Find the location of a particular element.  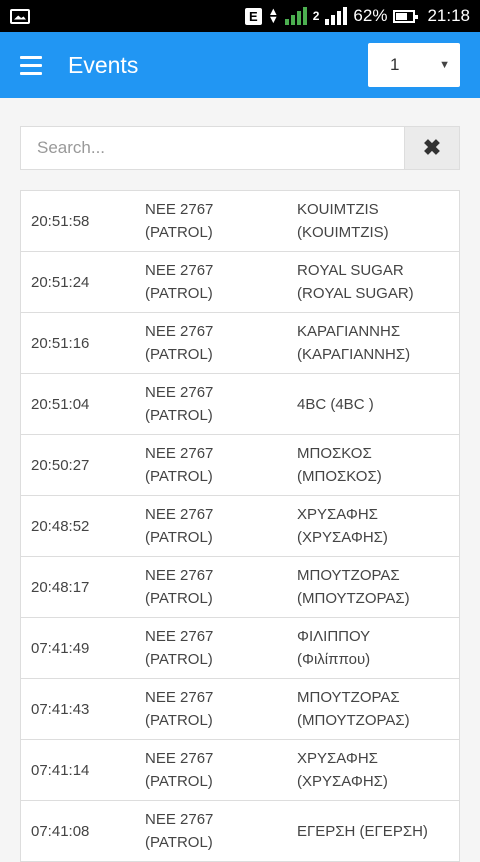

search-bar: ✖ is located at coordinates (240, 148).